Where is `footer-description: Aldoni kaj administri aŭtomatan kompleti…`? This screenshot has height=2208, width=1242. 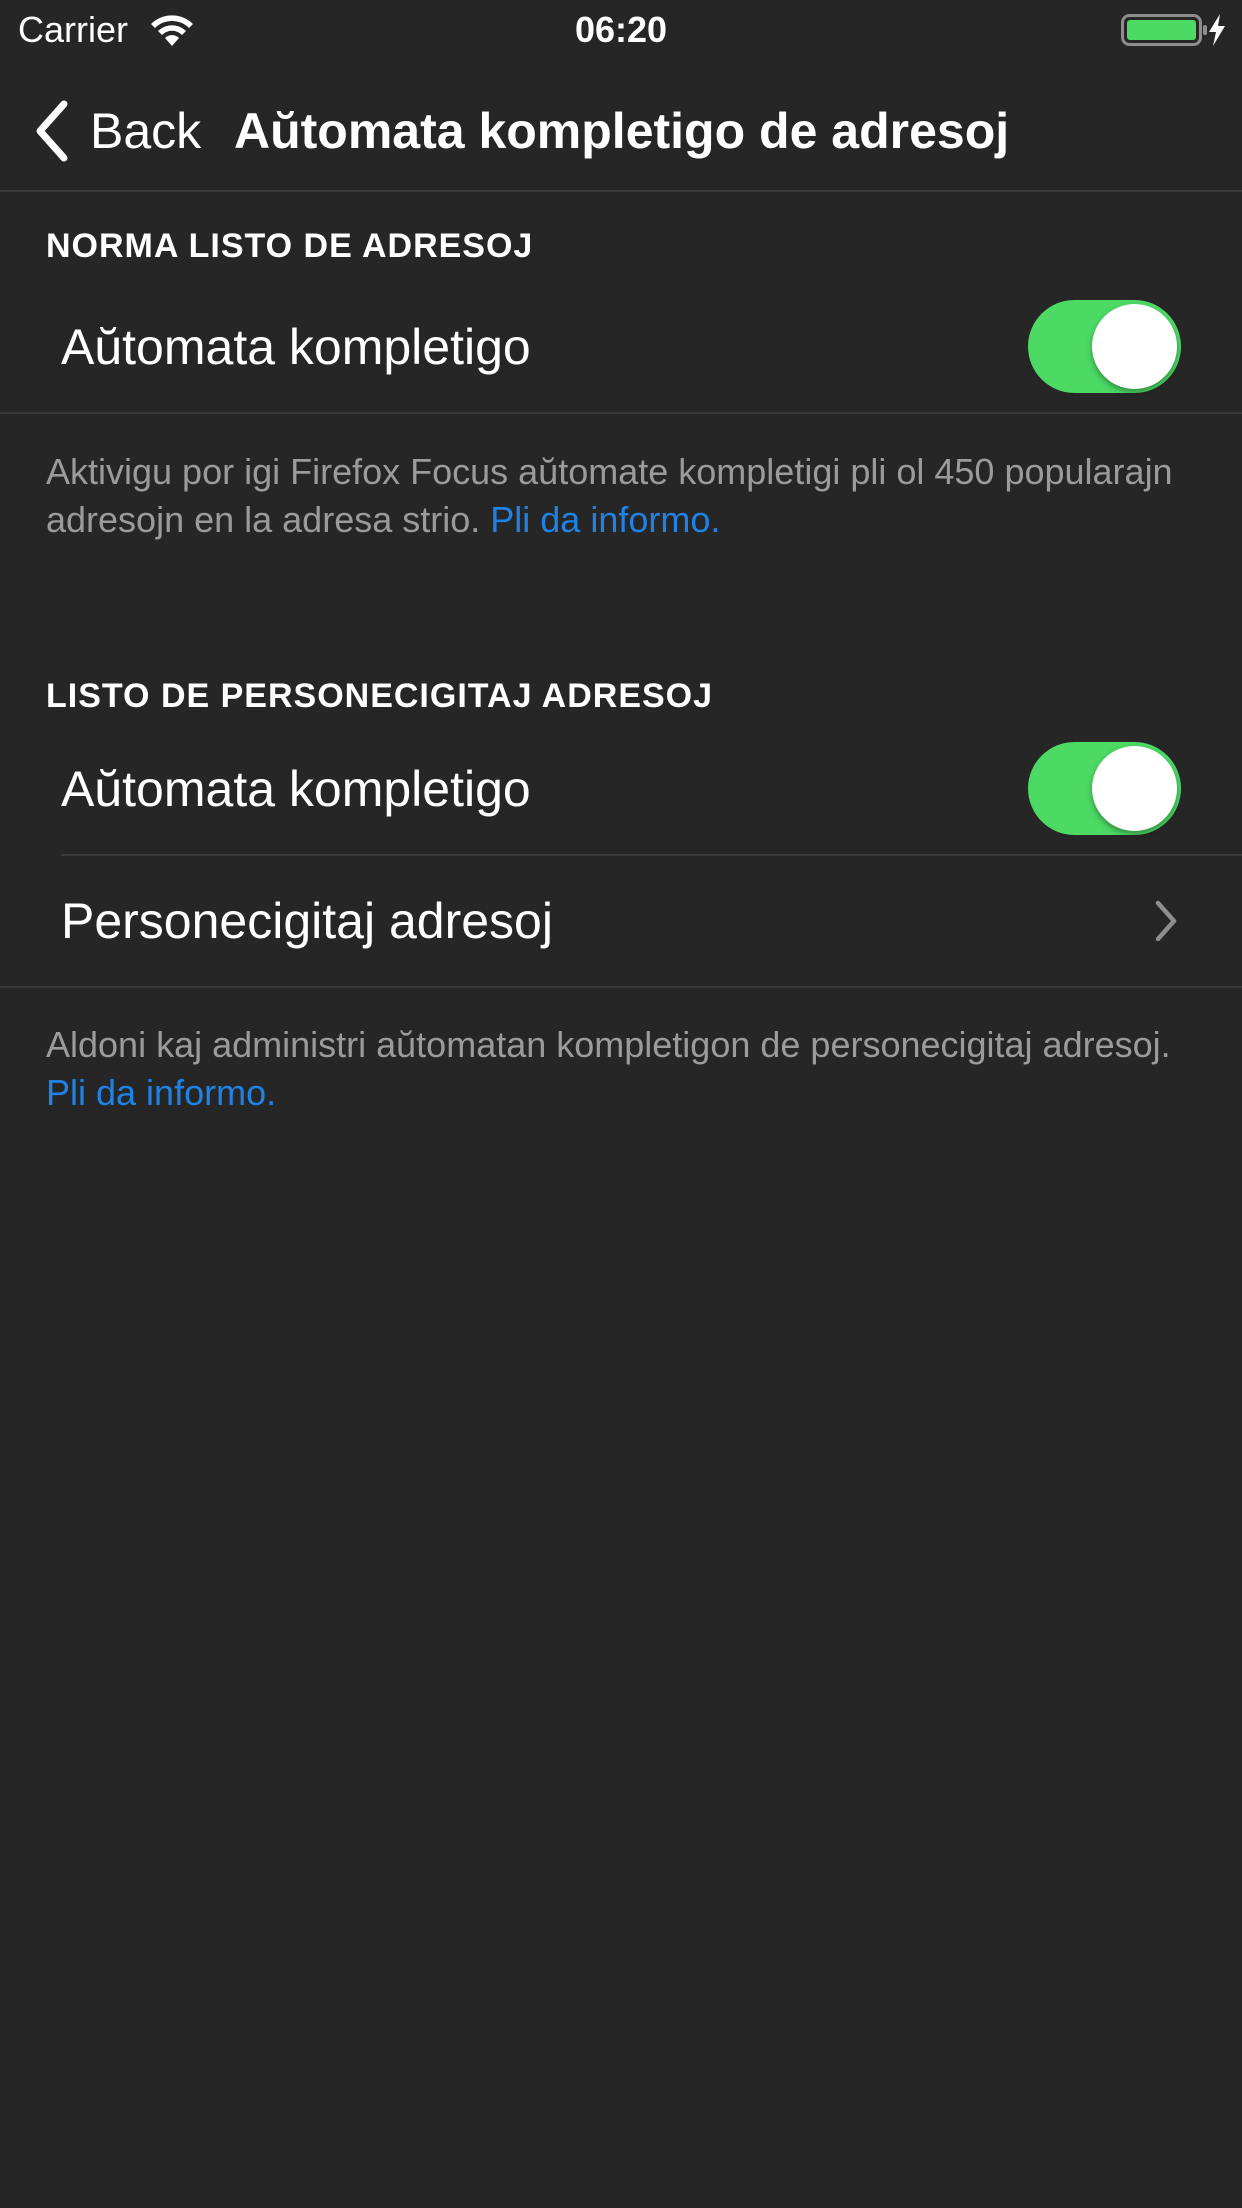 footer-description: Aldoni kaj administri aŭtomatan kompleti… is located at coordinates (608, 1044).